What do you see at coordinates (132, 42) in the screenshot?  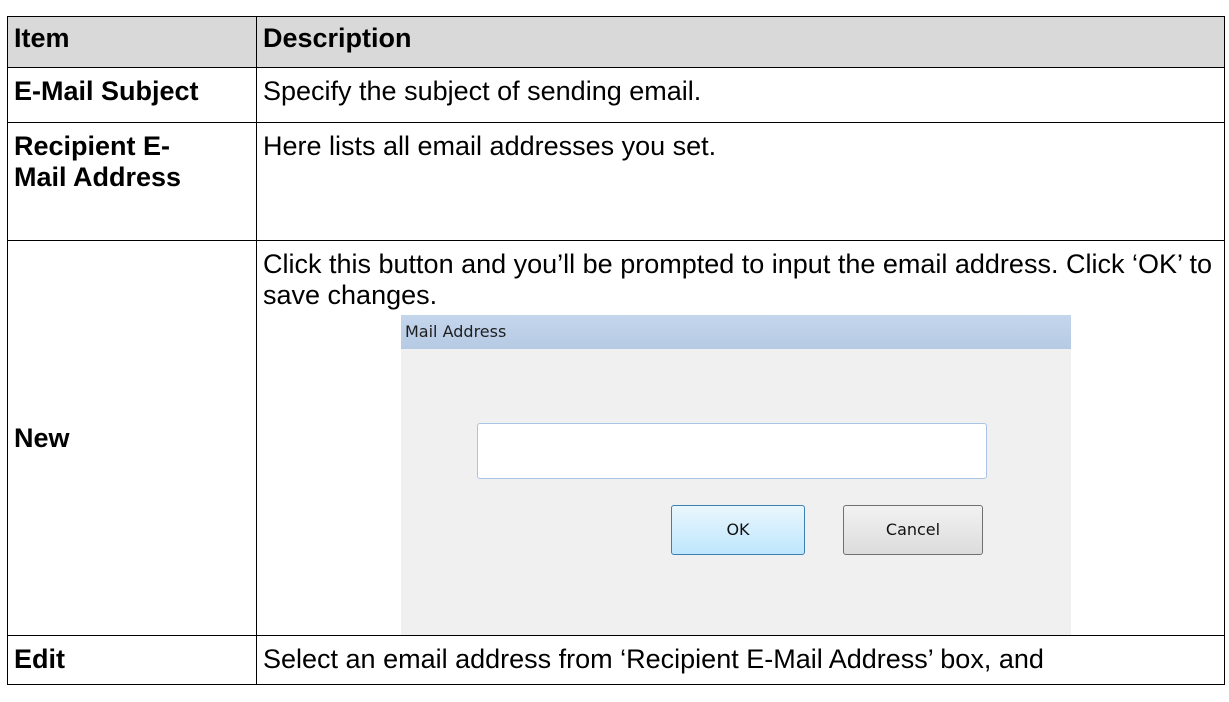 I see `item-column-header: Item` at bounding box center [132, 42].